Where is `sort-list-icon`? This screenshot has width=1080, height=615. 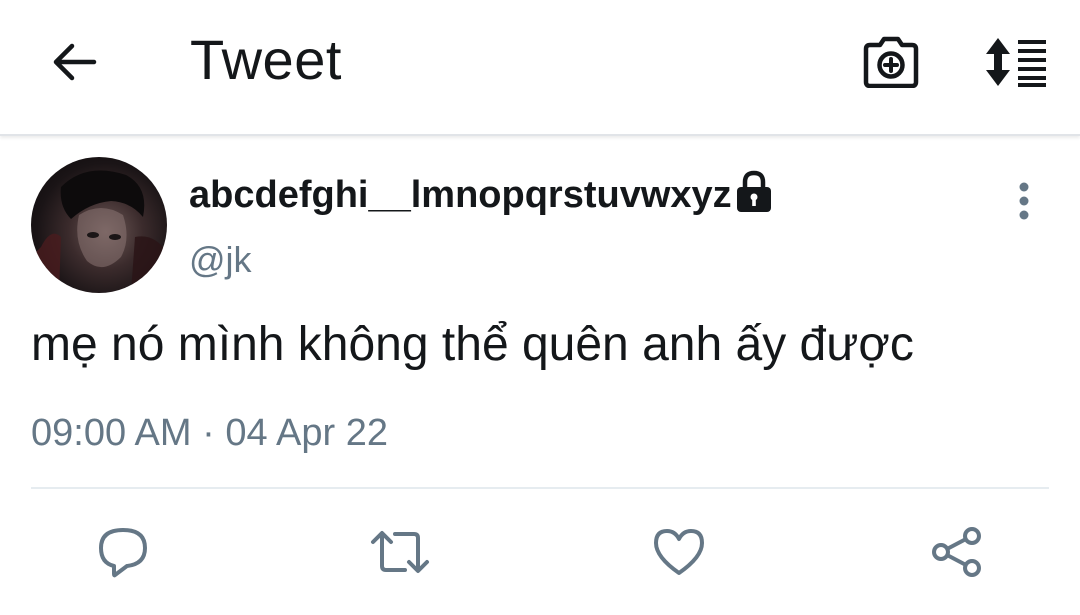
sort-list-icon is located at coordinates (1016, 62).